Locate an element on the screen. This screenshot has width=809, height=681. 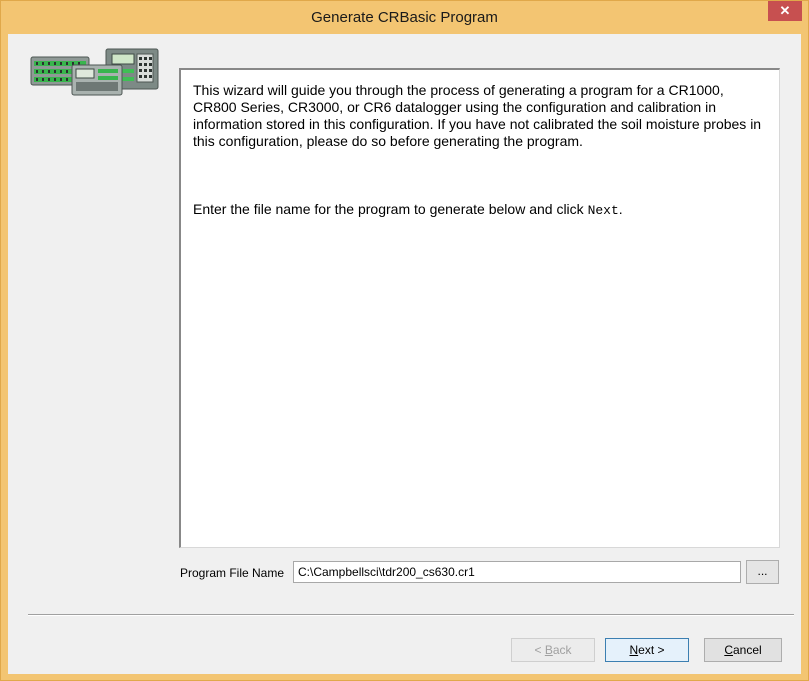
cancel-button: Cancel is located at coordinates (743, 650).